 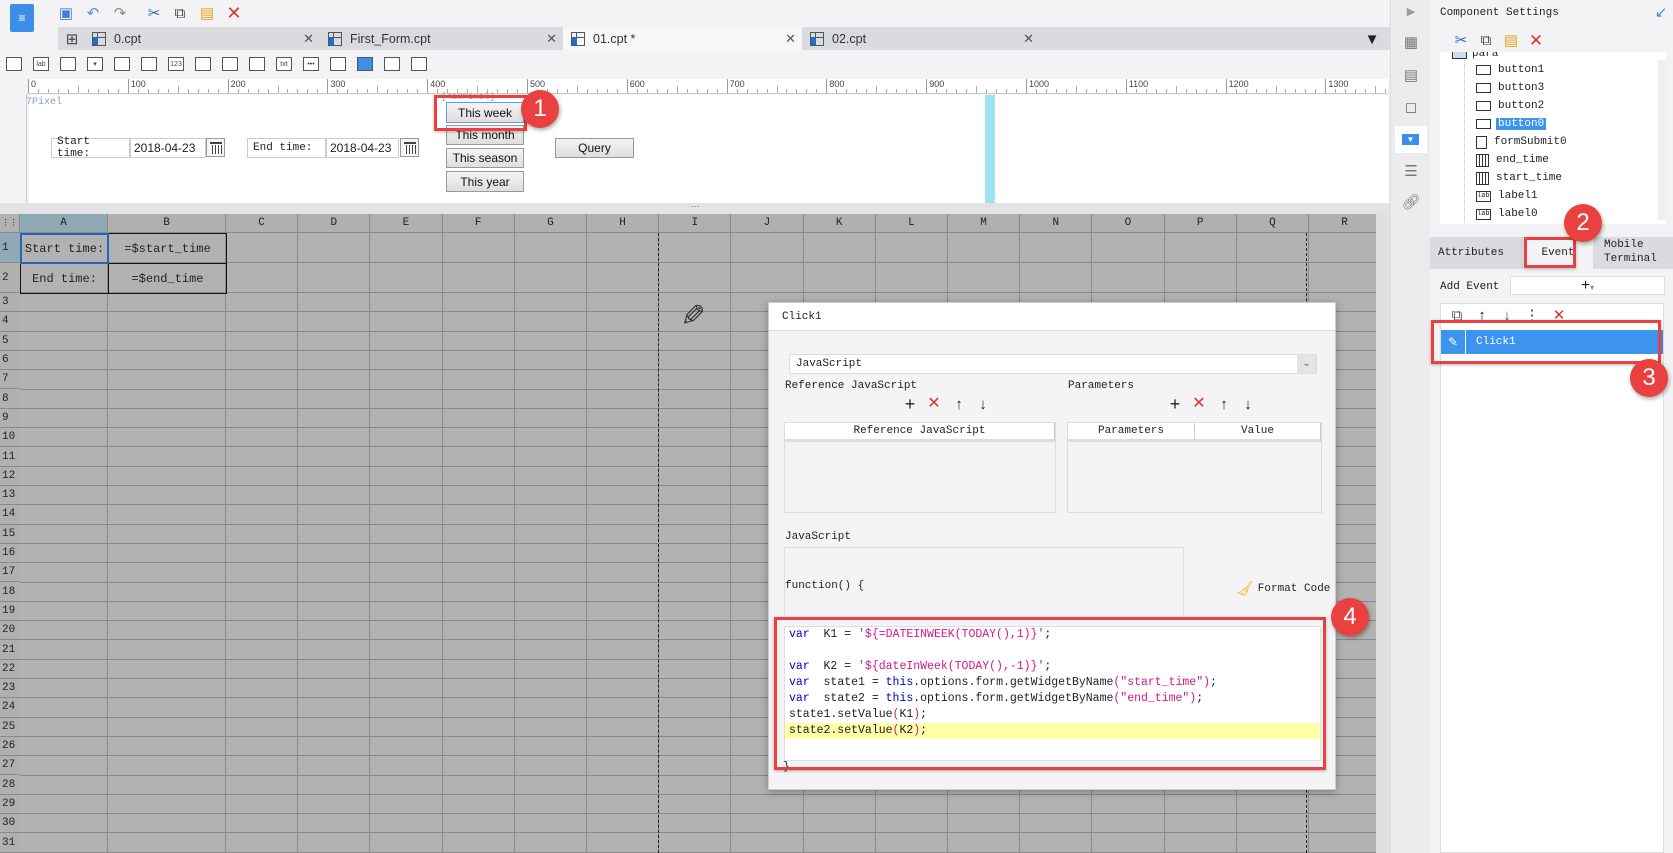 I want to click on widget-tool-icon: 123, so click(x=176, y=64).